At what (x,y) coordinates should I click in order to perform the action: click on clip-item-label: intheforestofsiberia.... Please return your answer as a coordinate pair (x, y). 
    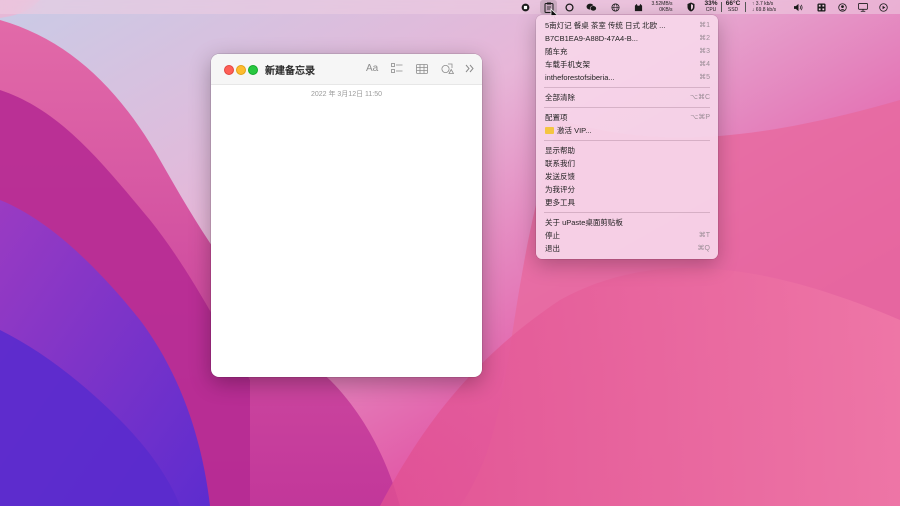
    Looking at the image, I should click on (580, 77).